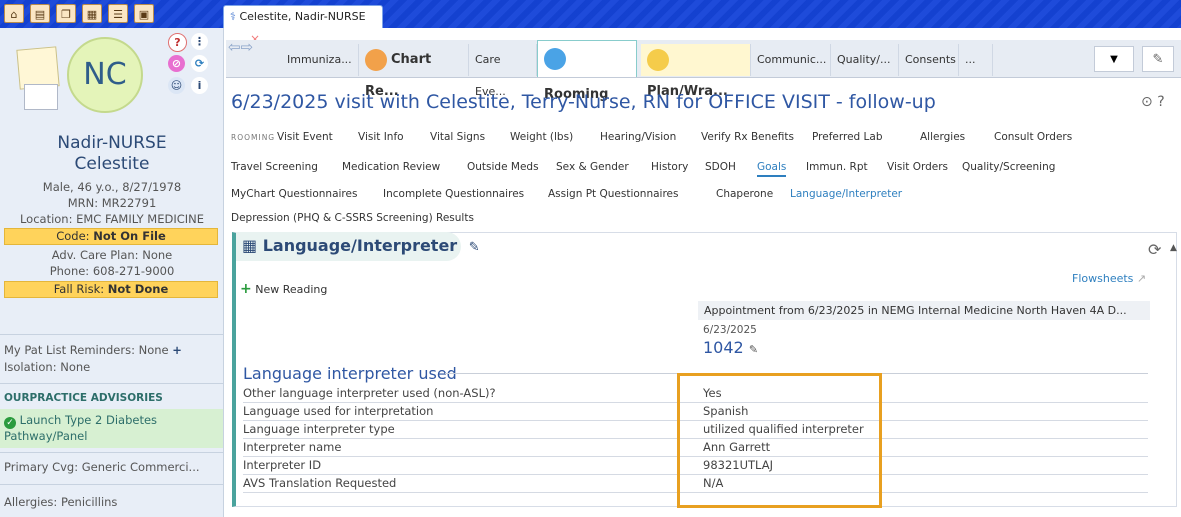 This screenshot has height=517, width=1181. What do you see at coordinates (81, 428) in the screenshot?
I see `advisory-label: Launch Type 2 Diabetes Pathway/Panel` at bounding box center [81, 428].